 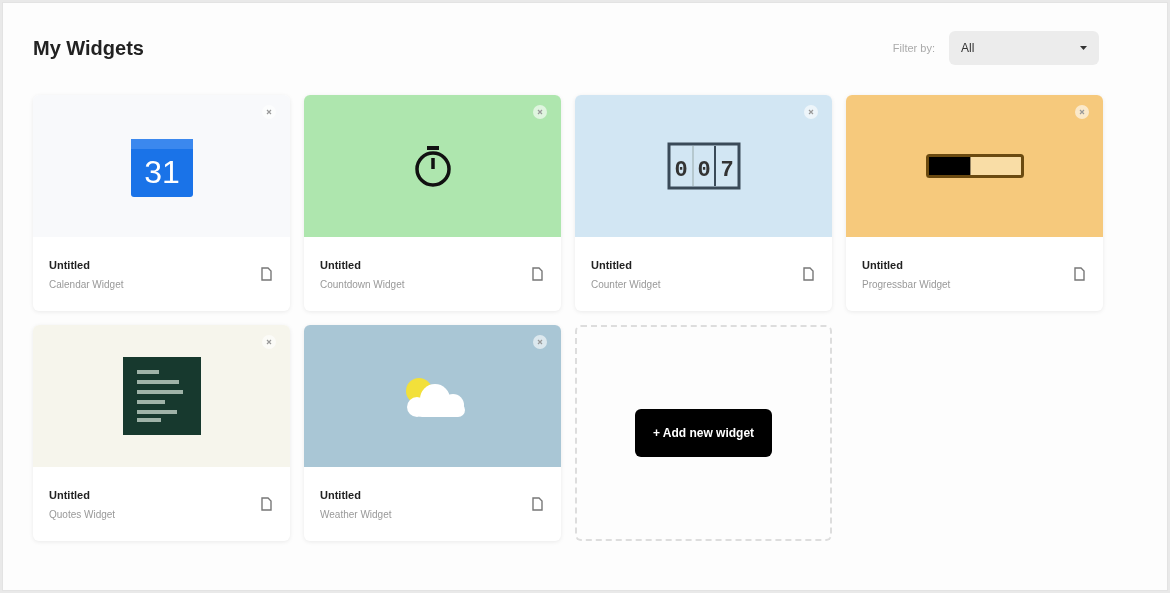 I want to click on widget-type: Calendar Widget, so click(x=86, y=284).